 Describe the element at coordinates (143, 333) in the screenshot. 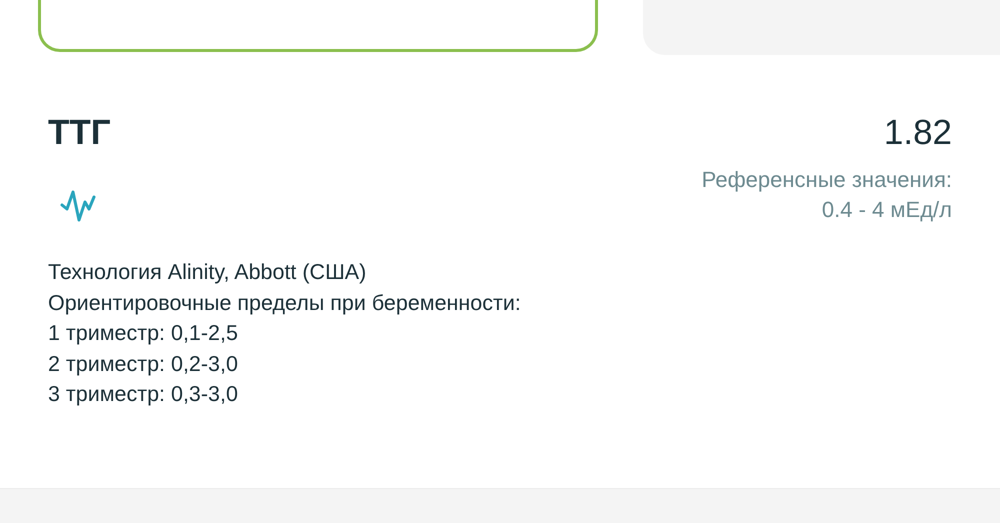

I see `note-line: 1 триместр: 0,1-2,5` at that location.